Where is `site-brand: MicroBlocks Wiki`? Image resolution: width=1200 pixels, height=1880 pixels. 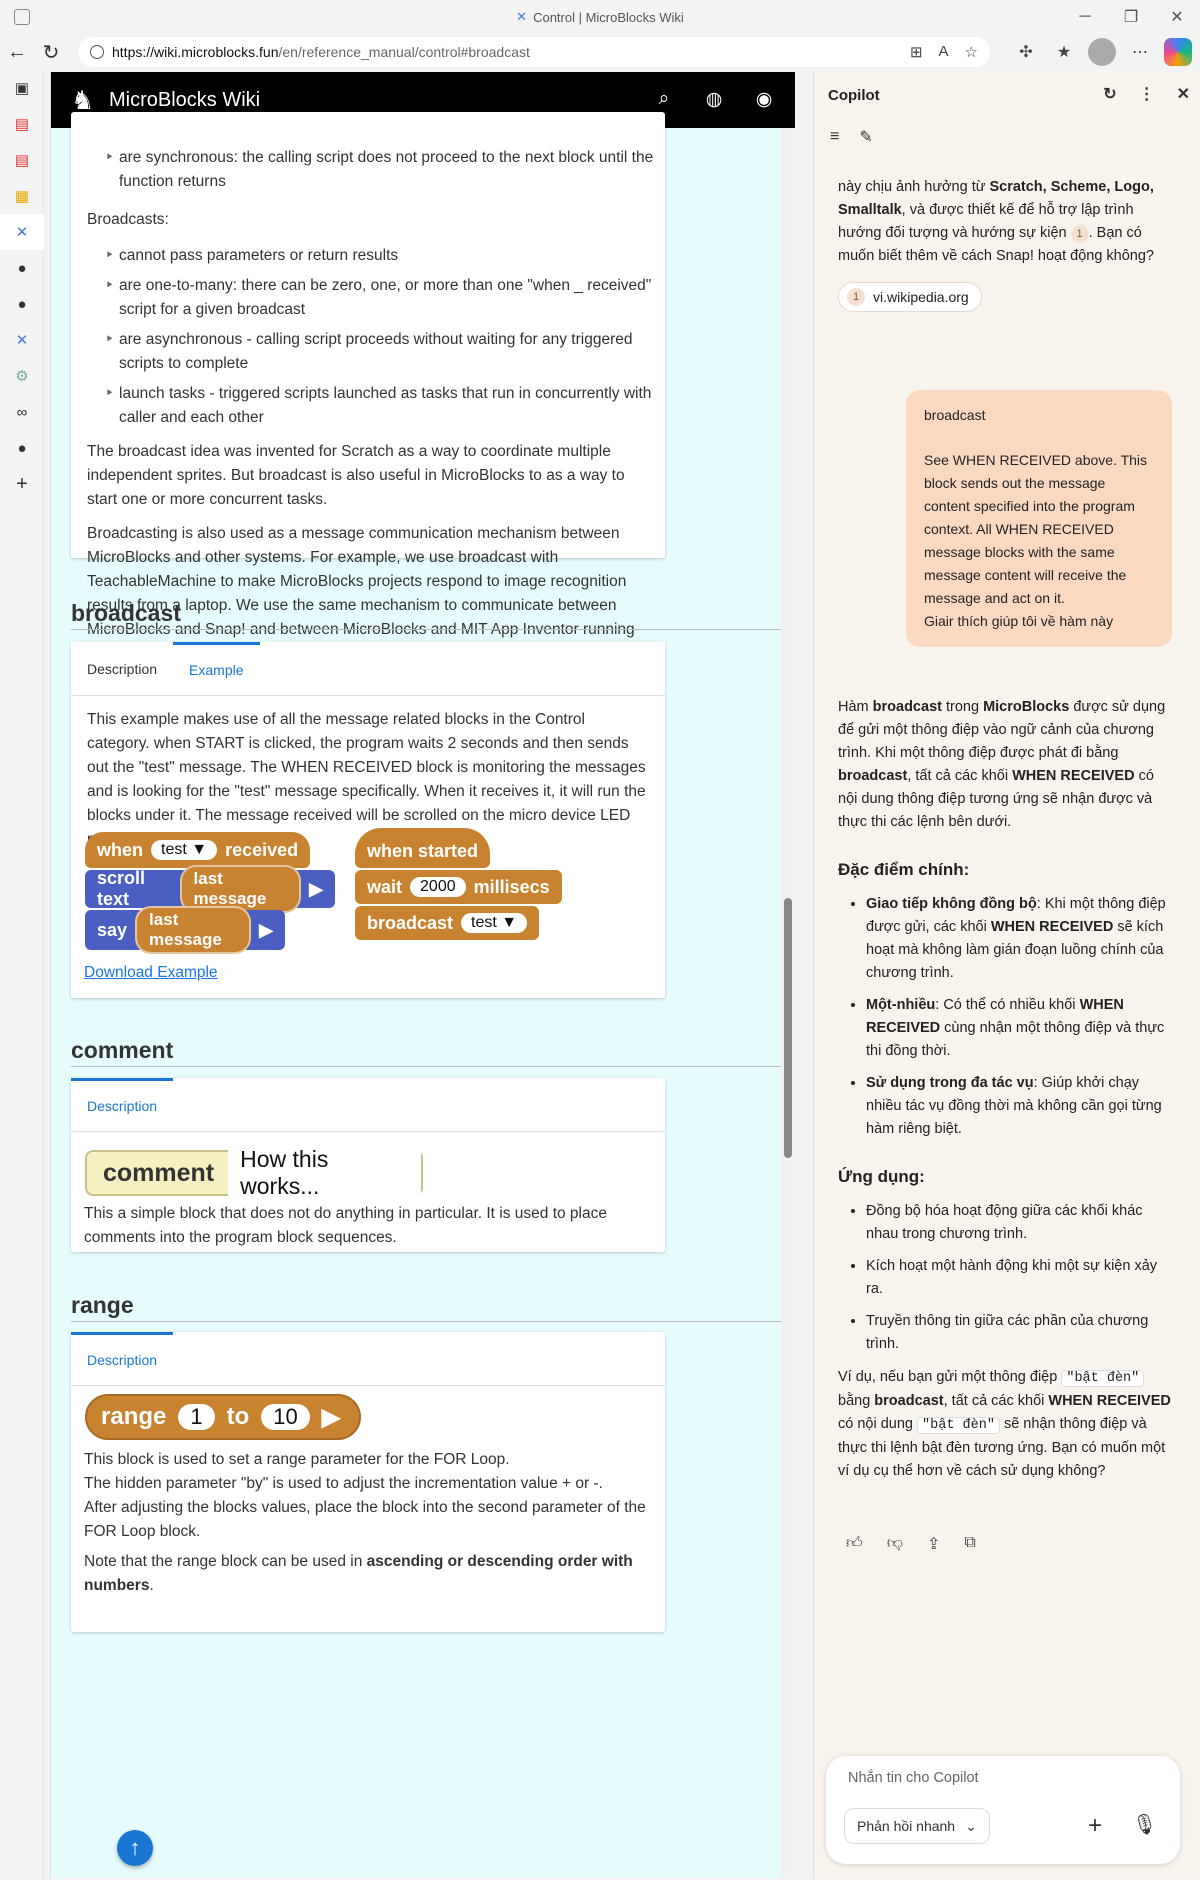
site-brand: MicroBlocks Wiki is located at coordinates (184, 100).